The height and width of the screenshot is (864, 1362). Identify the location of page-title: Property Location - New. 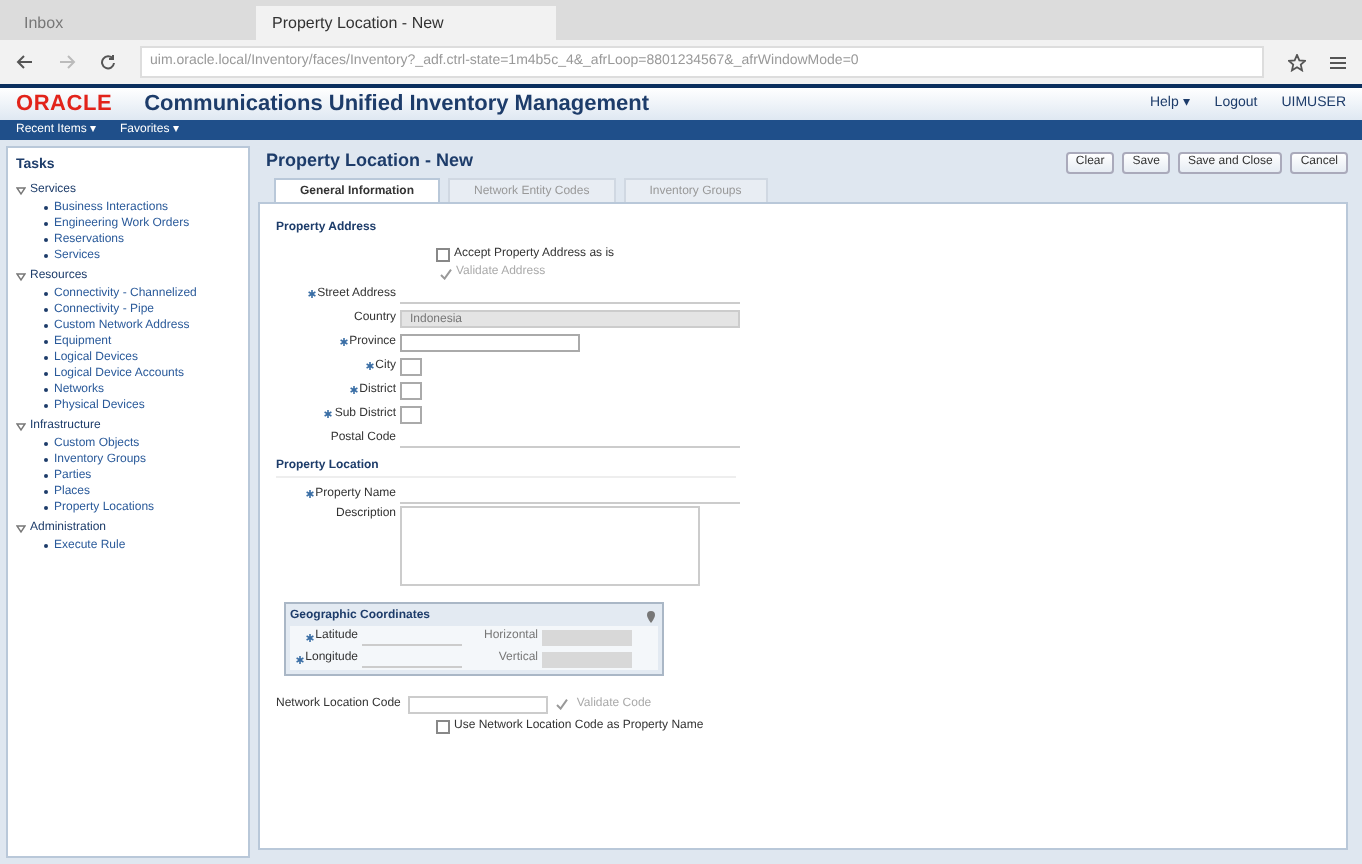
(370, 161).